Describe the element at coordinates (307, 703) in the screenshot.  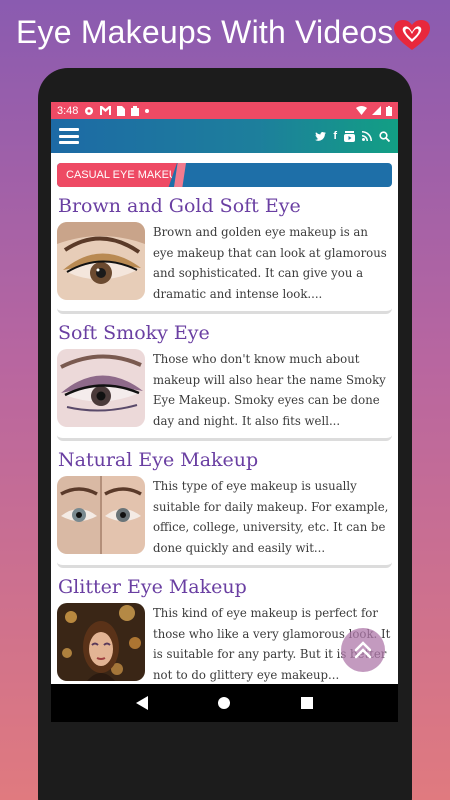
I see `recents-icon` at that location.